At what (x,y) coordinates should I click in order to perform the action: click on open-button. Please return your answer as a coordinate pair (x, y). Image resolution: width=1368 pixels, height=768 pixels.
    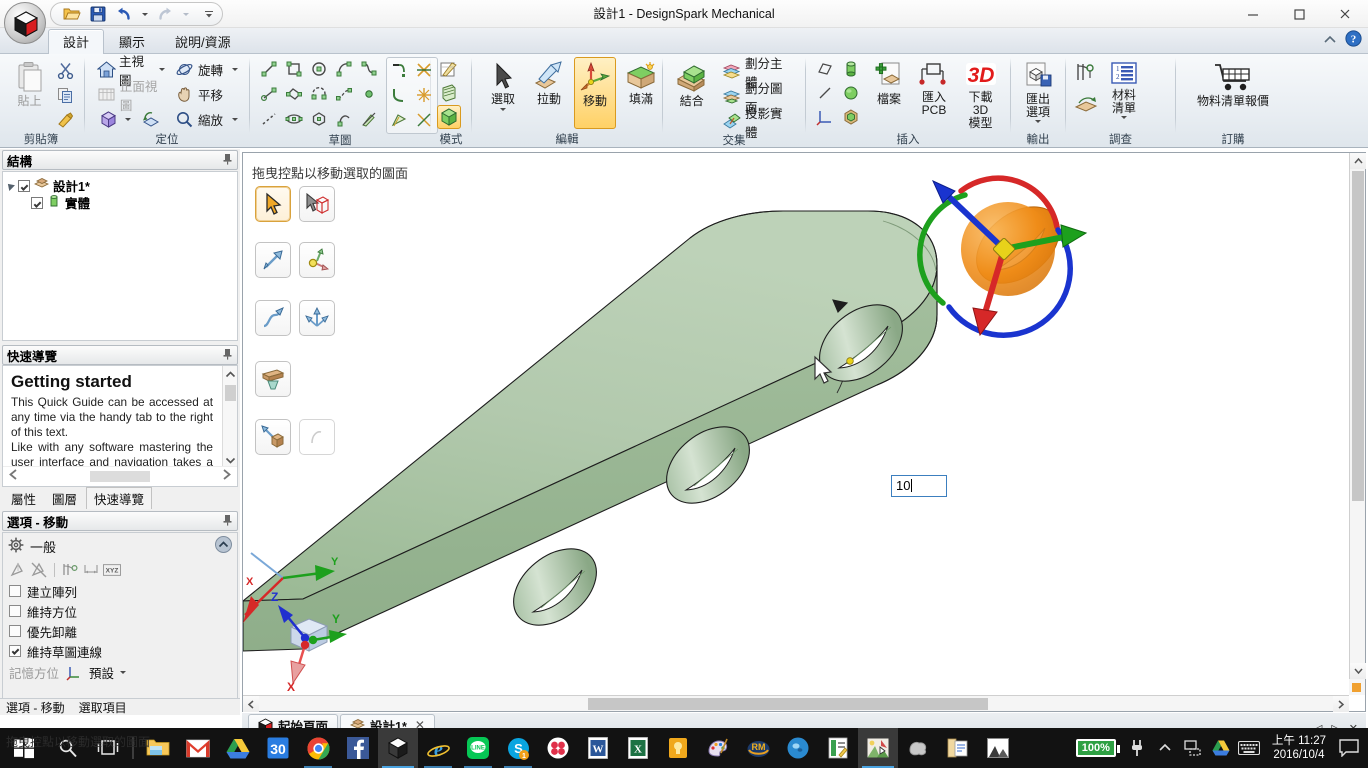
    Looking at the image, I should click on (72, 14).